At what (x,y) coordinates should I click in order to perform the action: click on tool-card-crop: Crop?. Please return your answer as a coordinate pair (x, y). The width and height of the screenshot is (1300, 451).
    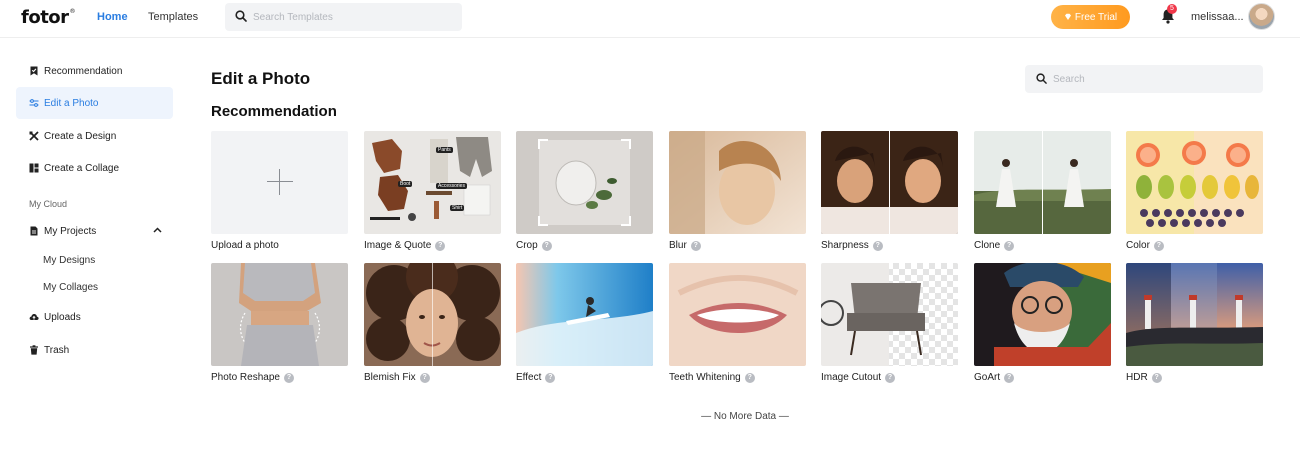
    Looking at the image, I should click on (584, 191).